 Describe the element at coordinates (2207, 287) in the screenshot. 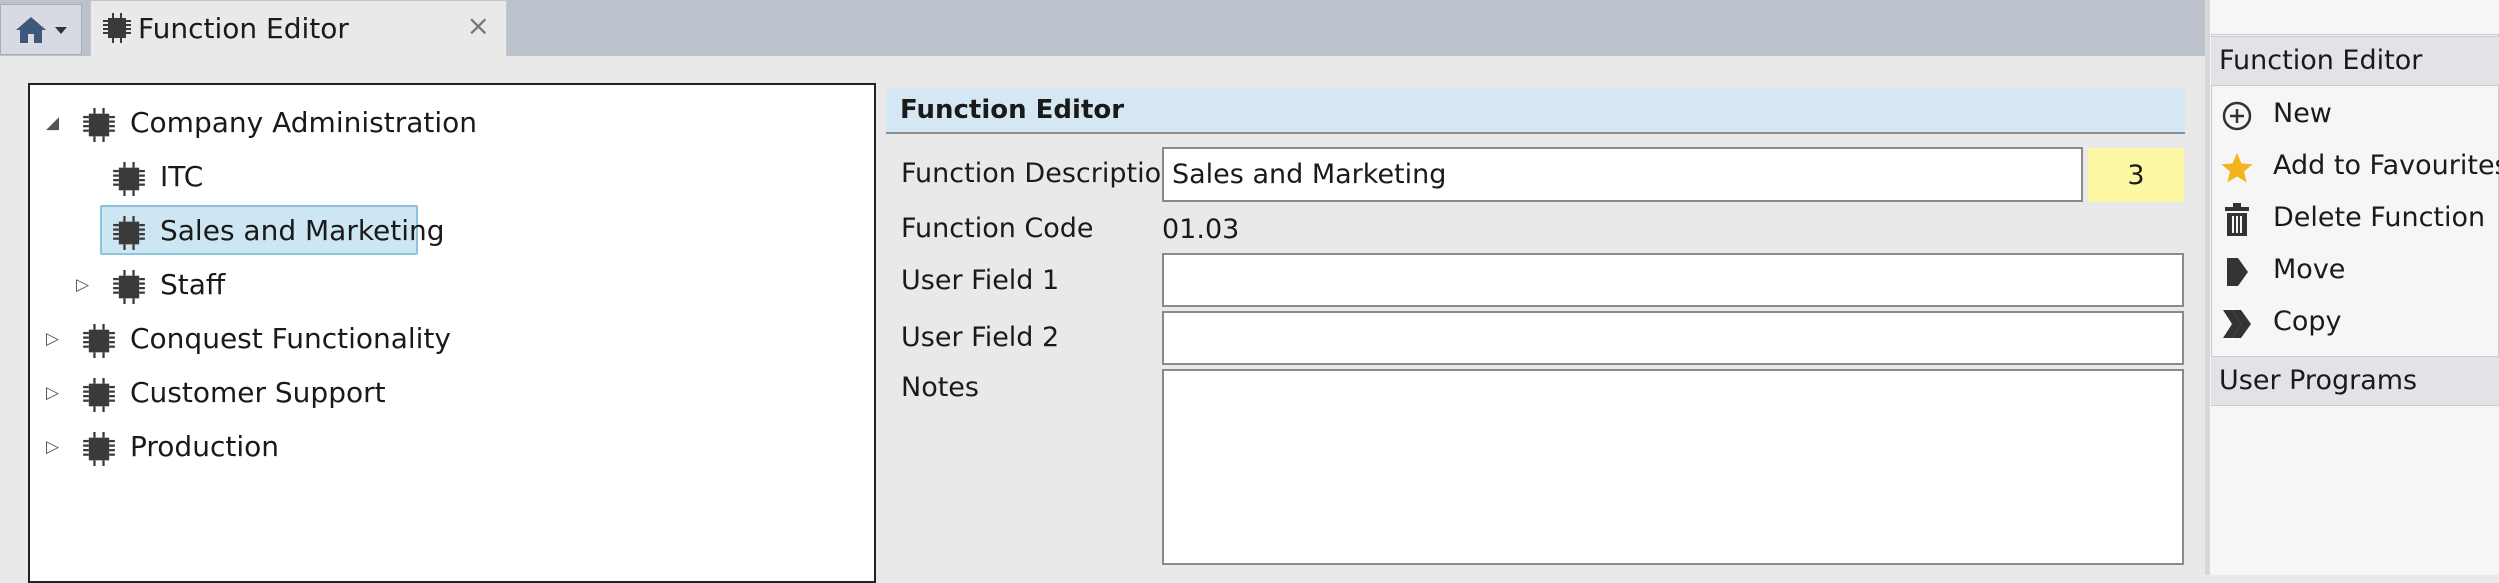

I see `pane-divider` at that location.